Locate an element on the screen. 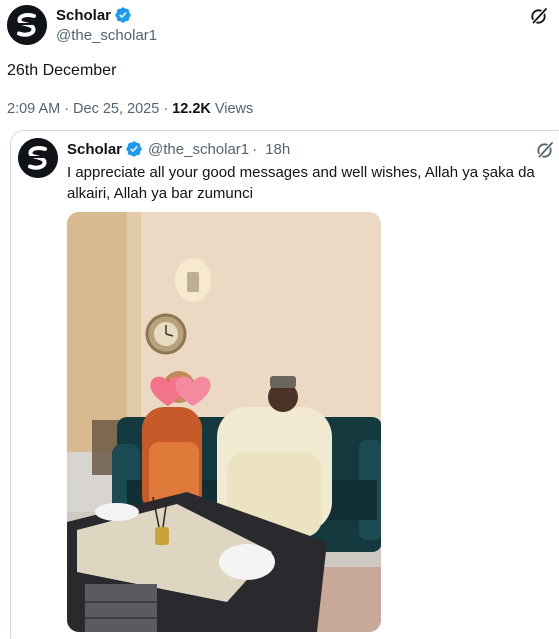 Image resolution: width=559 pixels, height=639 pixels. post-text: 26th December is located at coordinates (62, 70).